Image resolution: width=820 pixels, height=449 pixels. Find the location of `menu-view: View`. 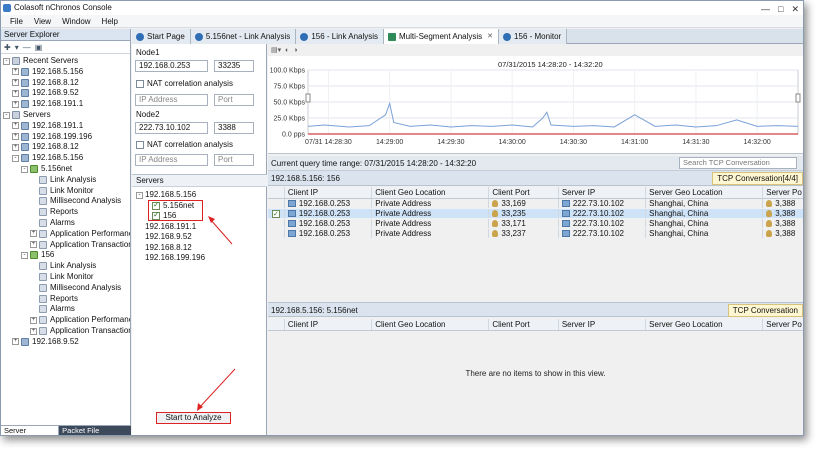

menu-view: View is located at coordinates (42, 21).